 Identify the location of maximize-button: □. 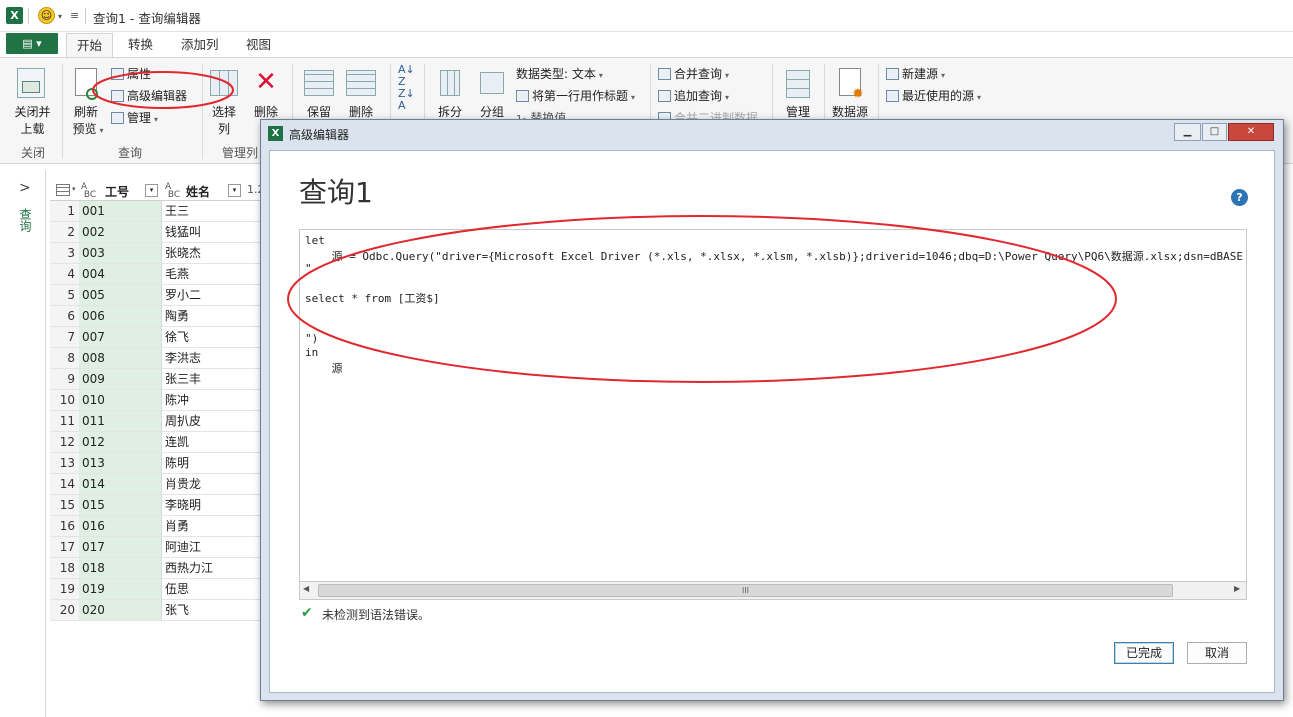
(1214, 132).